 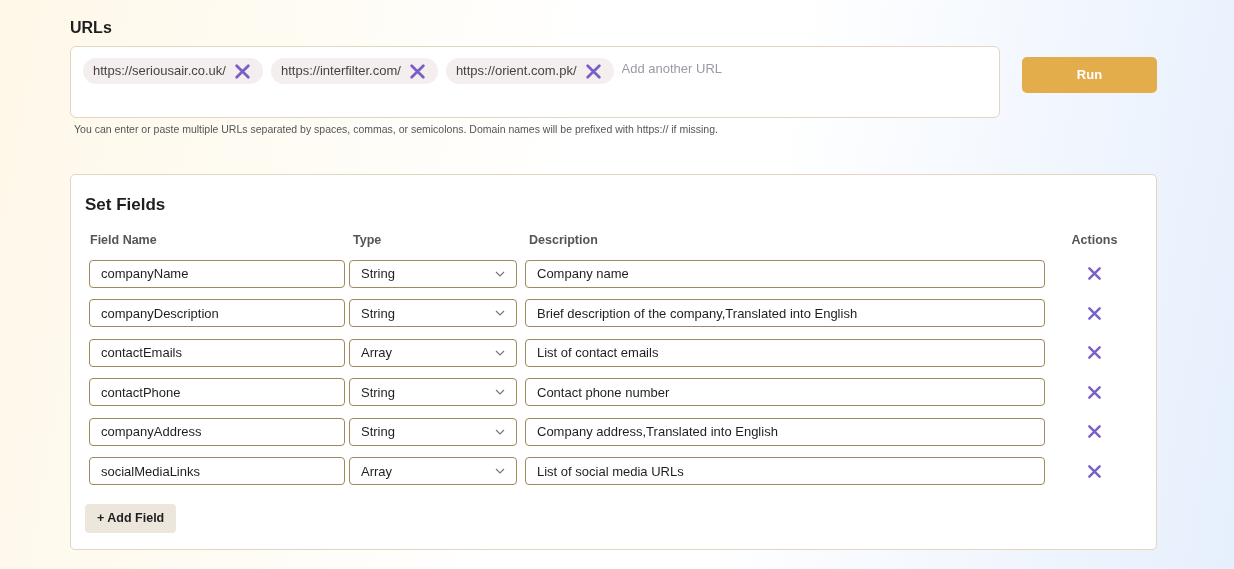 I want to click on url-text-input: Add another URL, so click(x=804, y=68).